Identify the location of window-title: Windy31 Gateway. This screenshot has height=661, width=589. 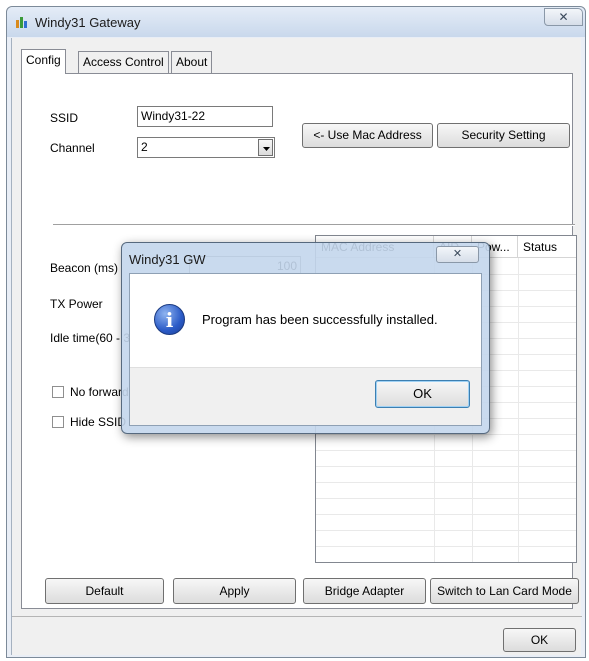
(88, 22).